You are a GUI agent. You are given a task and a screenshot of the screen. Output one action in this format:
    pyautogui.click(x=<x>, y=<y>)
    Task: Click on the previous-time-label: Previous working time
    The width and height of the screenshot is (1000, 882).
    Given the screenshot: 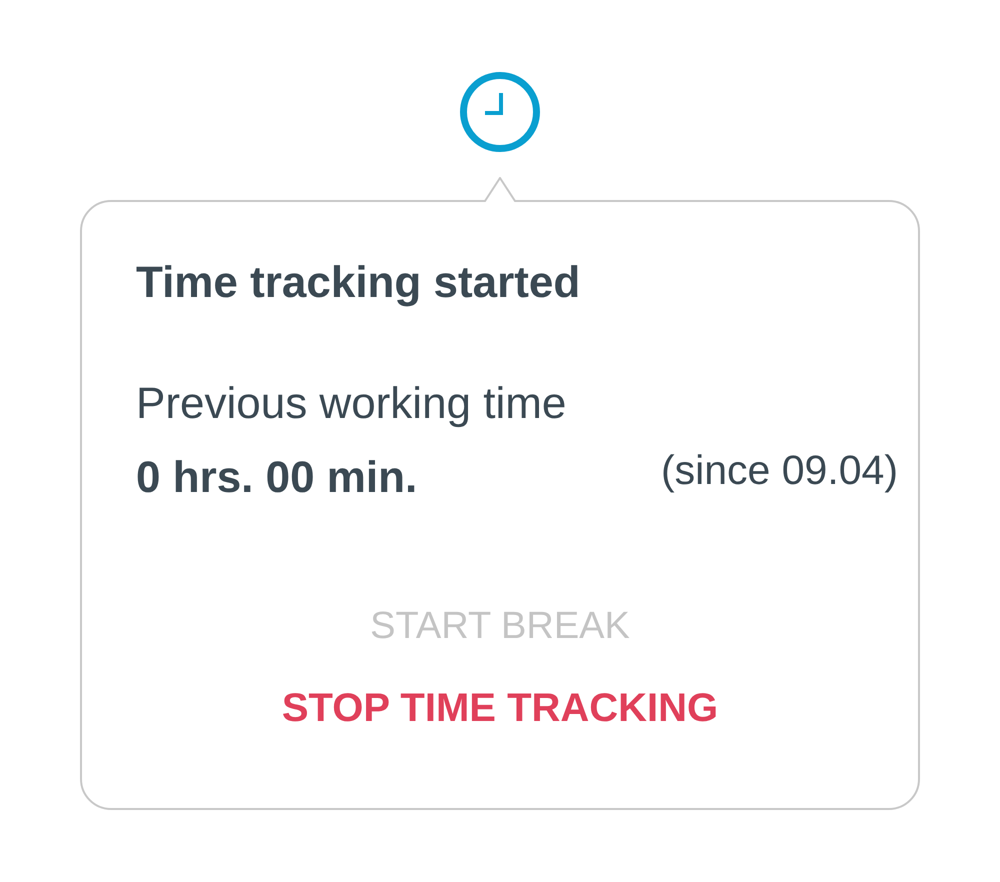 What is the action you would take?
    pyautogui.click(x=351, y=404)
    